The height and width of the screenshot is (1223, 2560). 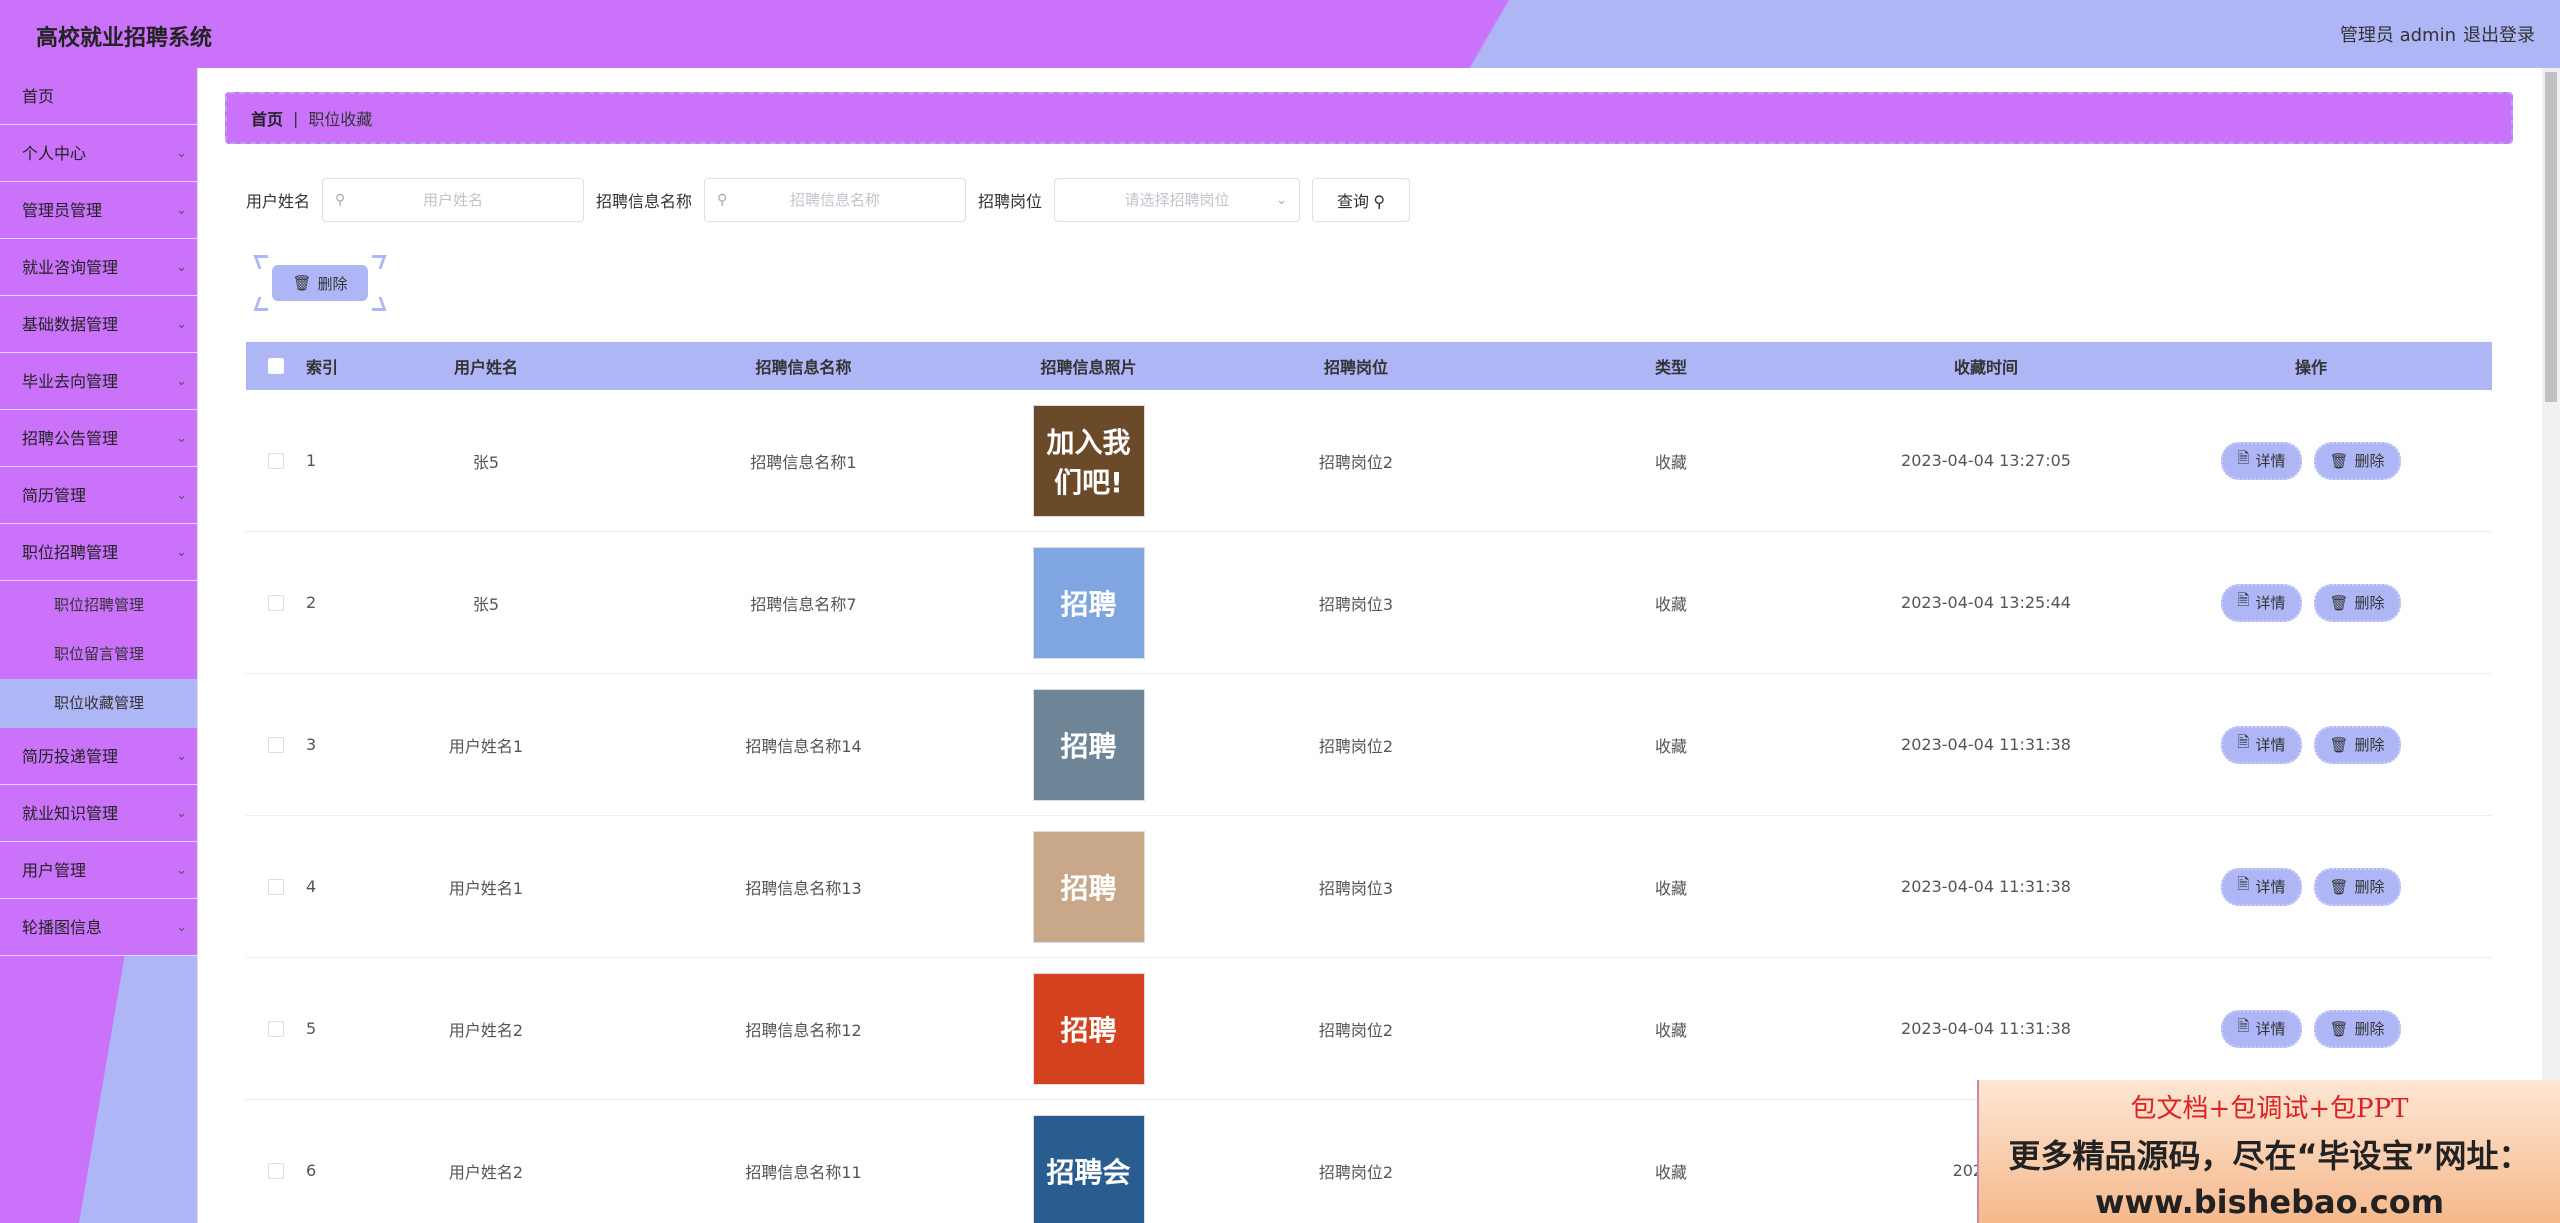 I want to click on sidebar-subitem: 职位留言管理, so click(x=98, y=654).